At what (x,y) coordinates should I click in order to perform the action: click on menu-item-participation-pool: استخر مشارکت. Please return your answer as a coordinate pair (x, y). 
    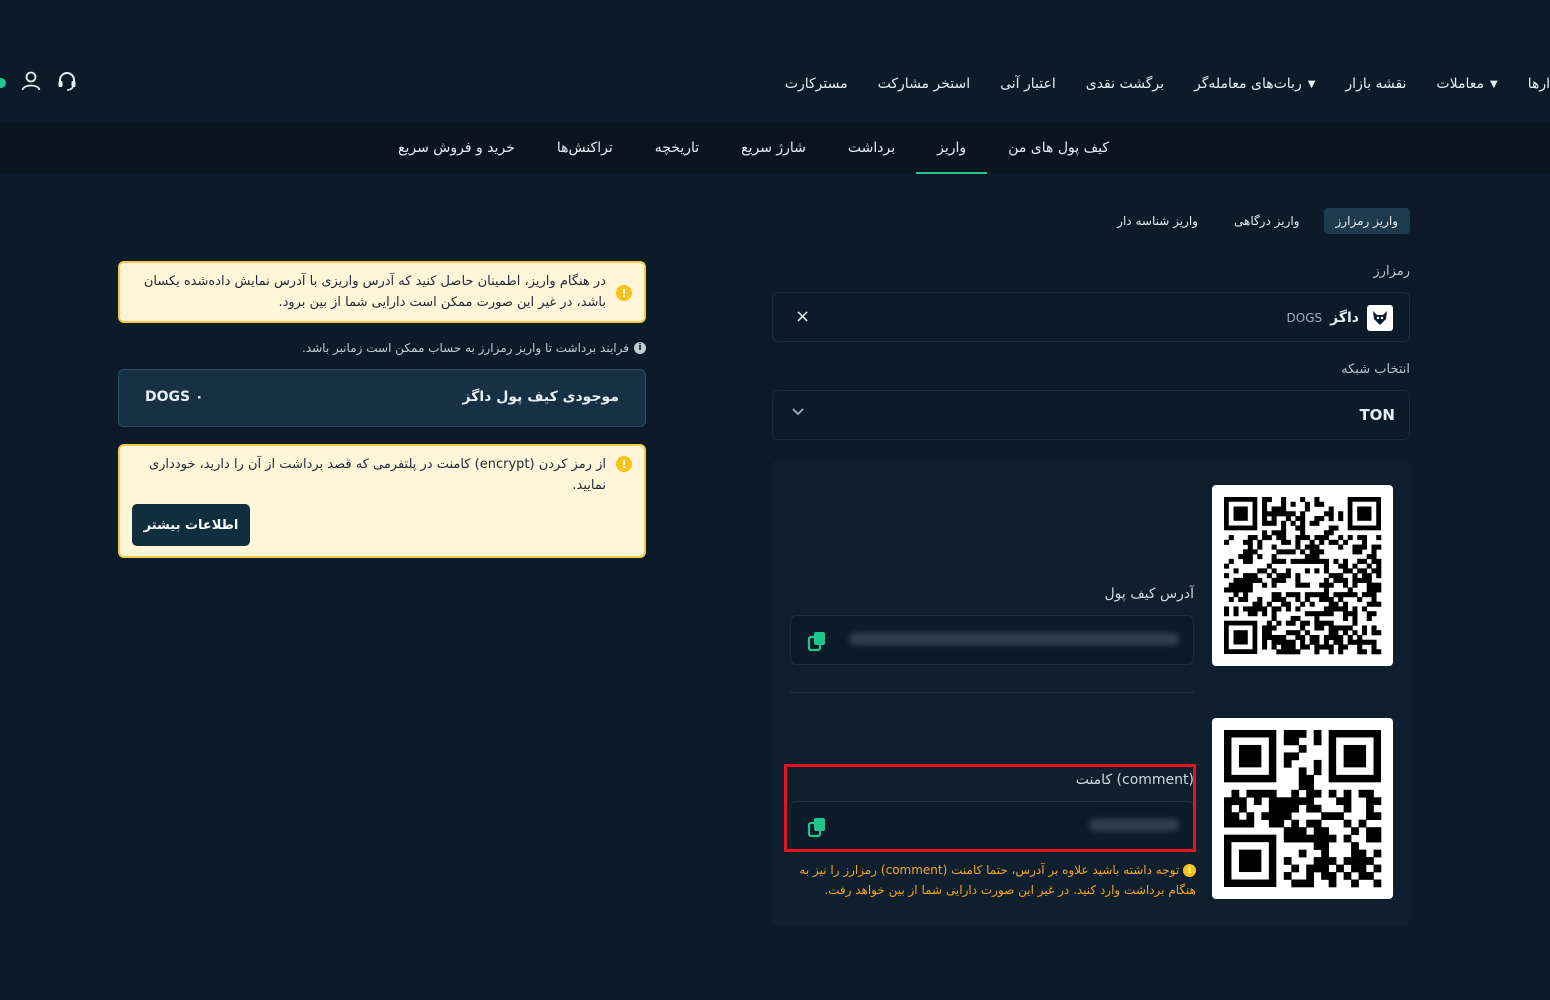
    Looking at the image, I should click on (924, 84).